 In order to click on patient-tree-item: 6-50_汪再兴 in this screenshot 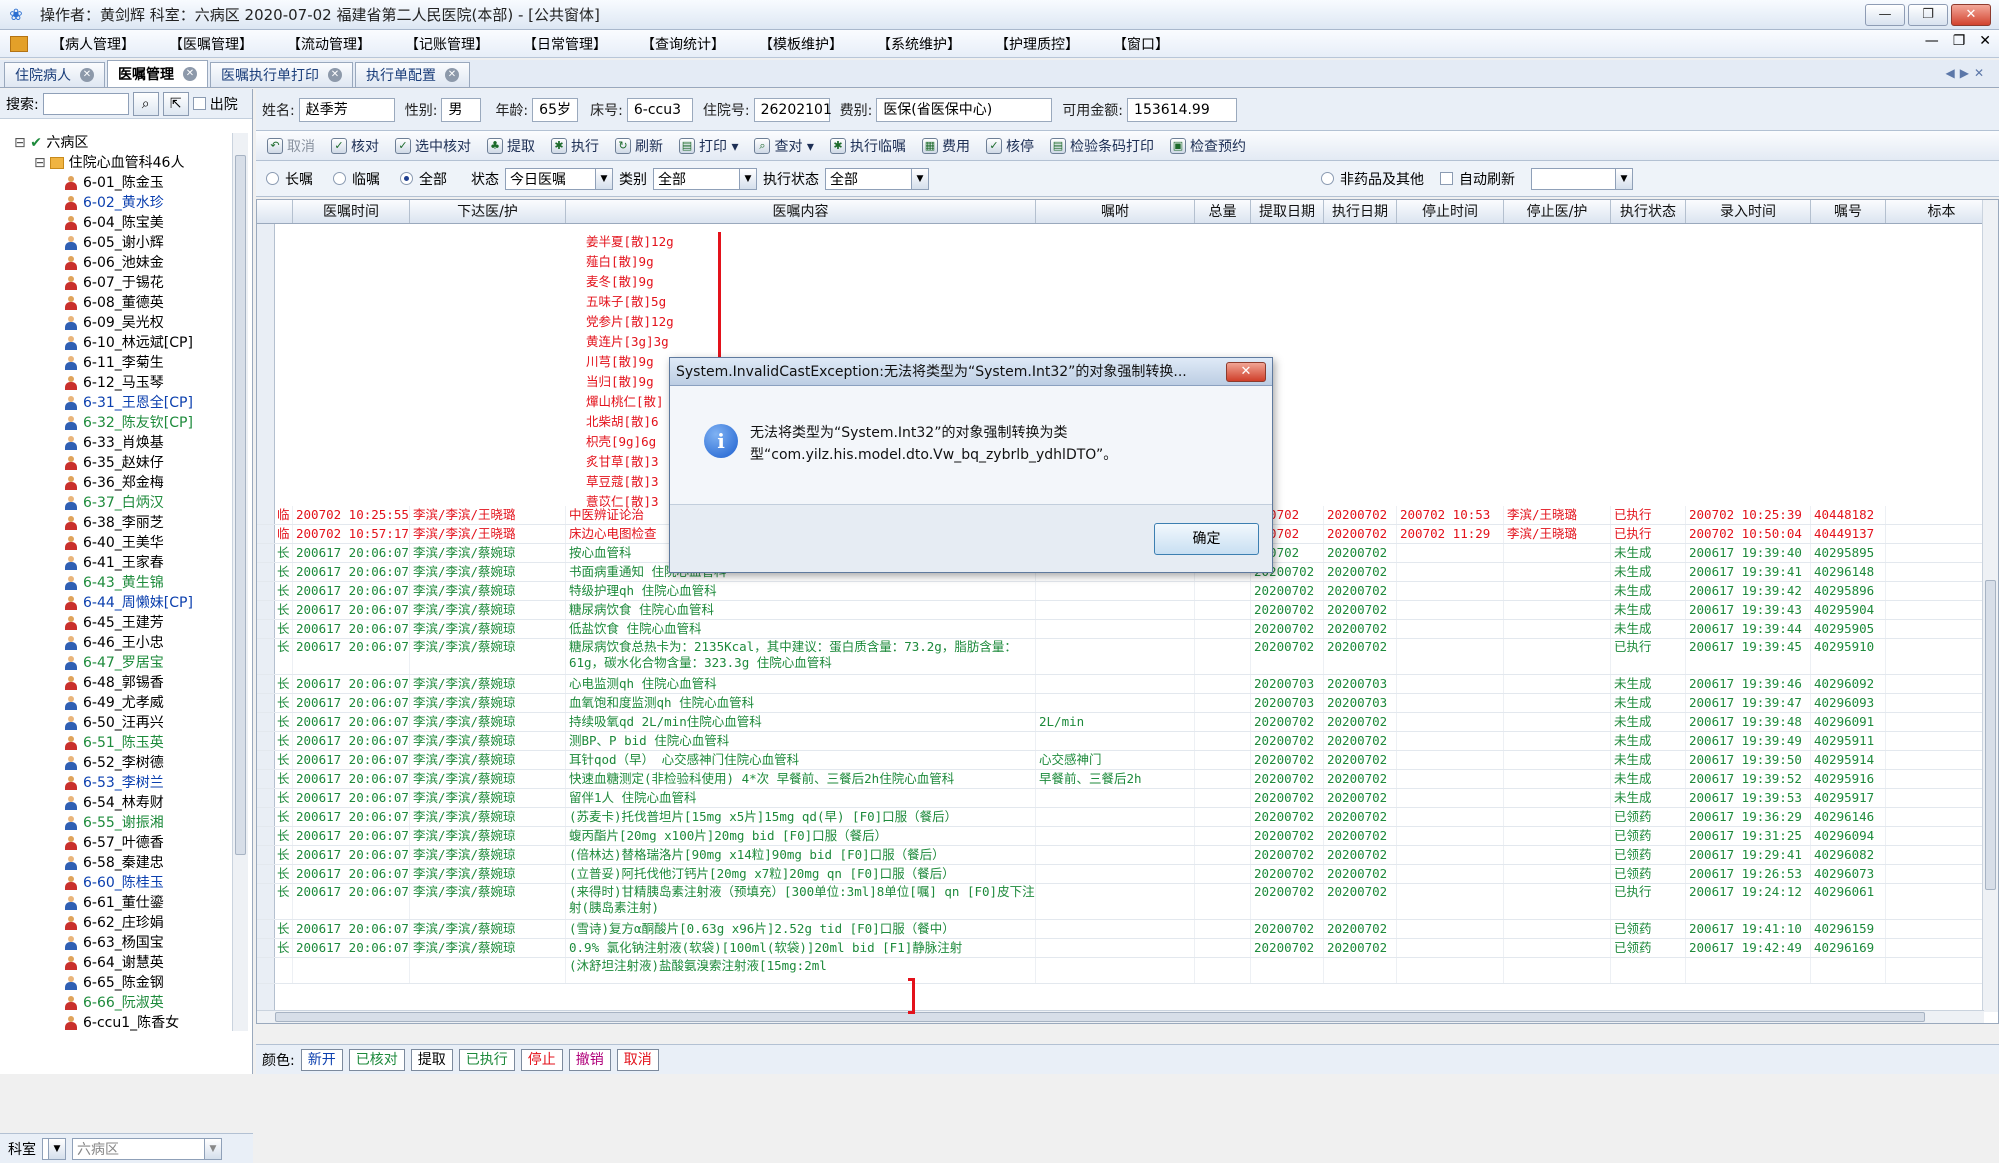, I will do `click(116, 723)`.